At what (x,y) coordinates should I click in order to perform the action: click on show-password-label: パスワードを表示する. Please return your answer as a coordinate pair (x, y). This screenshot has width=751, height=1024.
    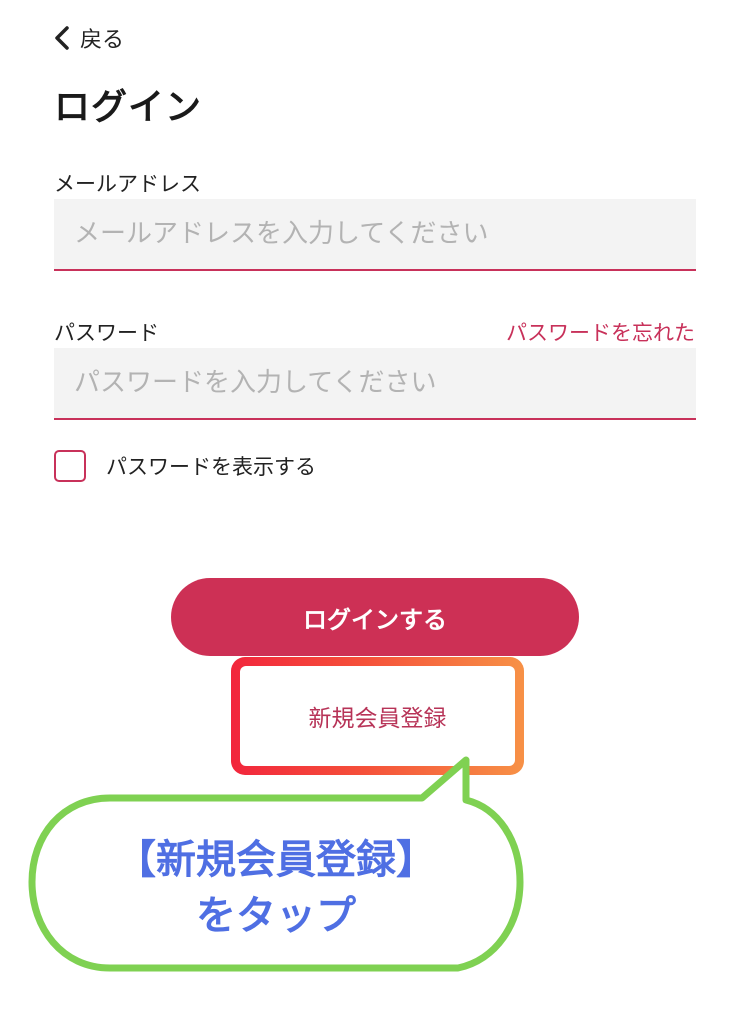
    Looking at the image, I should click on (211, 467).